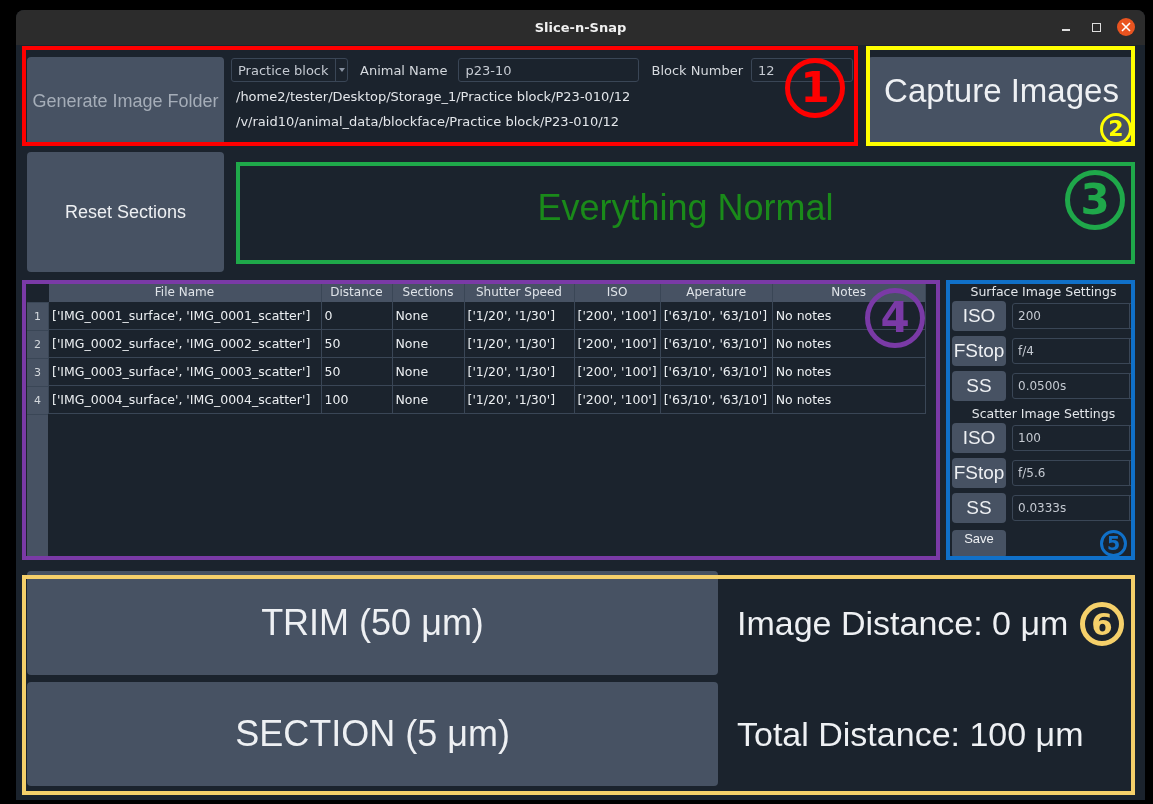  I want to click on image-distance: Image Distance: 0 μm, so click(903, 623).